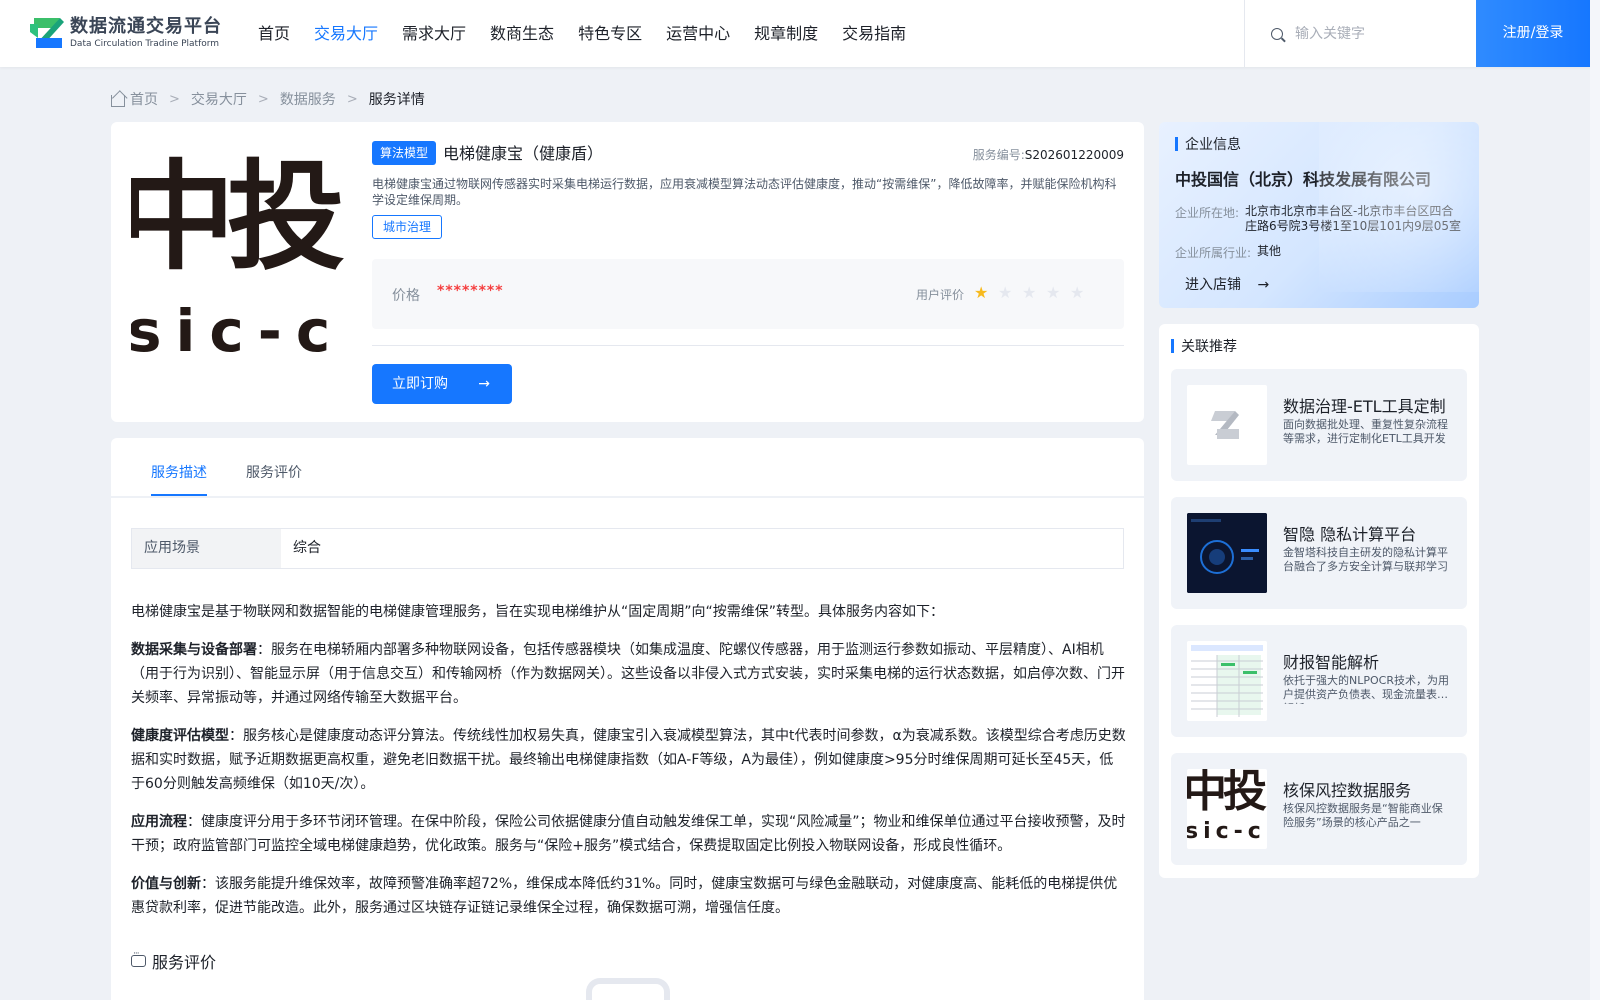 Image resolution: width=1600 pixels, height=1000 pixels. I want to click on scene-label: 应用场景, so click(206, 548).